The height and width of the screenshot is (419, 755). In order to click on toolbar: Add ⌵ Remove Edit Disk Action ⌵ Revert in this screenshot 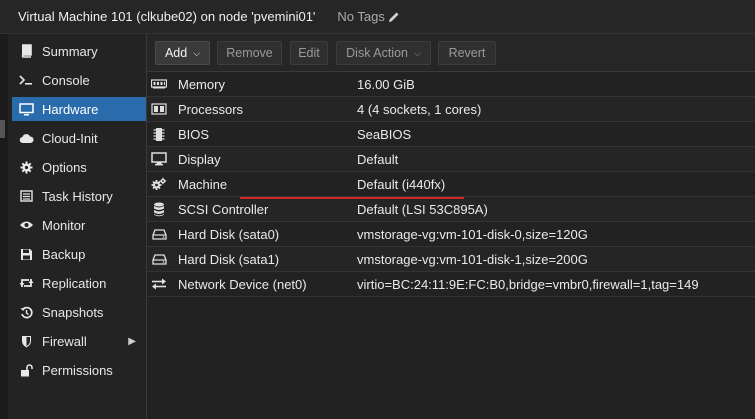, I will do `click(451, 53)`.